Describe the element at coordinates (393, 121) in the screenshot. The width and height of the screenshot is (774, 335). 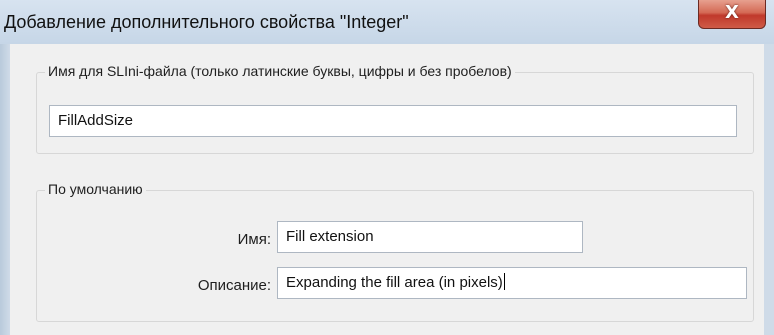
I see `ini-name-input: FillAddSize` at that location.